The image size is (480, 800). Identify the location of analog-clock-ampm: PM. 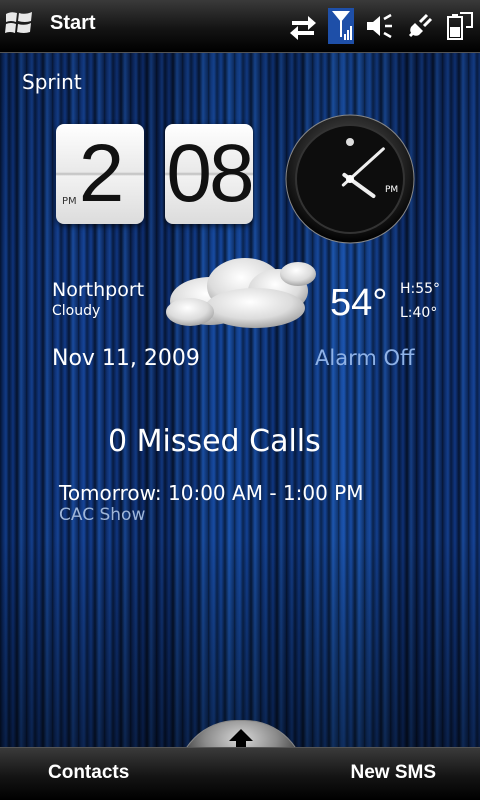
(391, 190).